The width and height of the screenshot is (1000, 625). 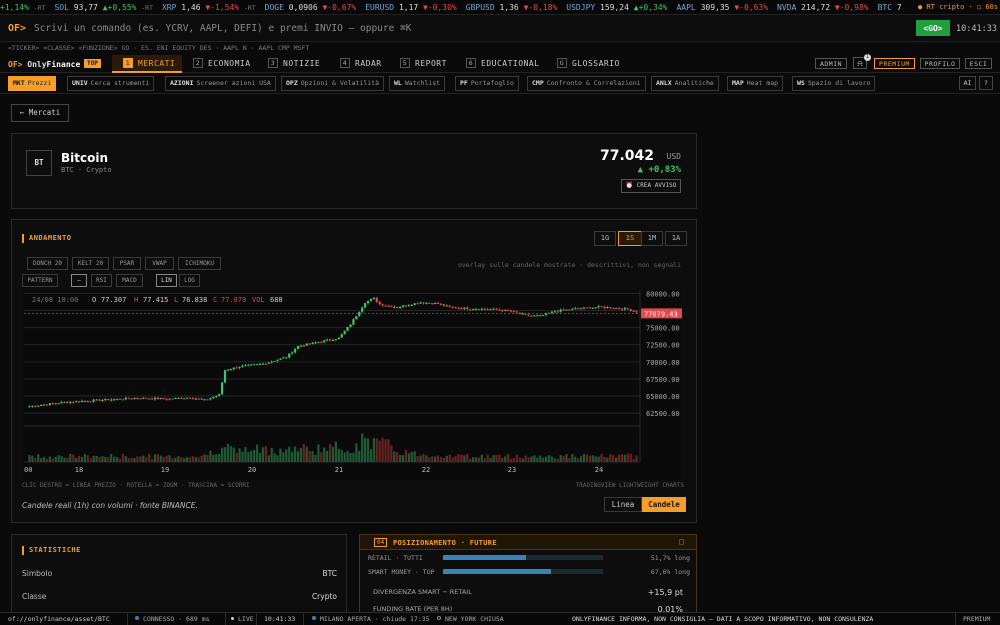 I want to click on ticker-item: AAPL 309,35 ▼-0,63%, so click(x=722, y=7).